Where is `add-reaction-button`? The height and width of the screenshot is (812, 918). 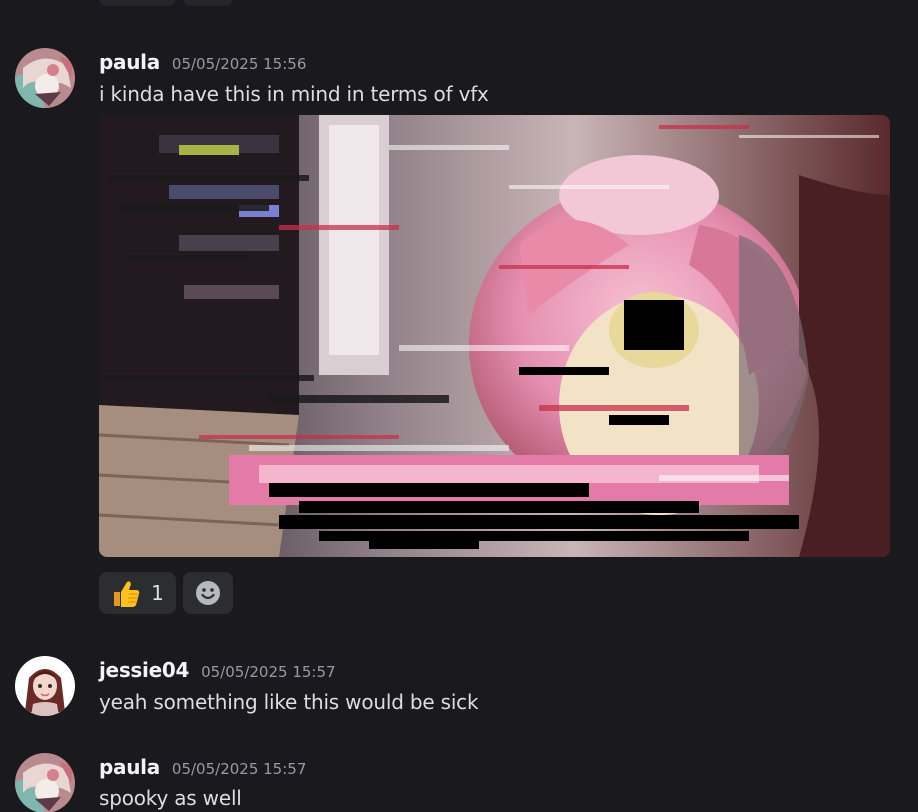 add-reaction-button is located at coordinates (208, 593).